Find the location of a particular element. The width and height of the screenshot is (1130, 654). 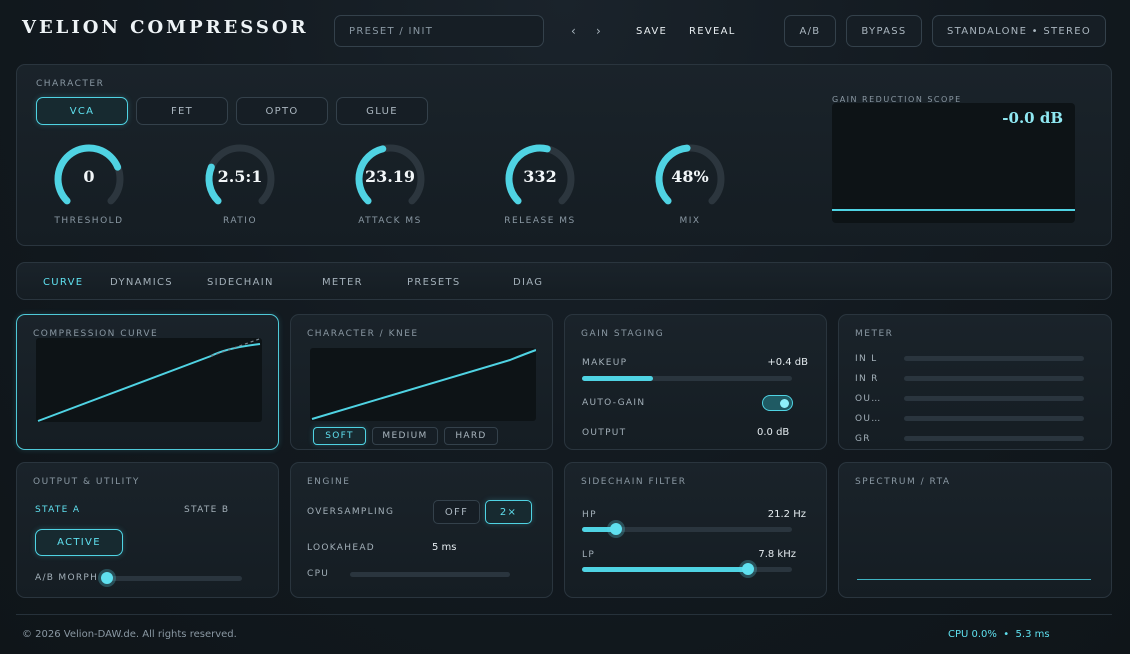

state-b-button: STATE B is located at coordinates (206, 510).